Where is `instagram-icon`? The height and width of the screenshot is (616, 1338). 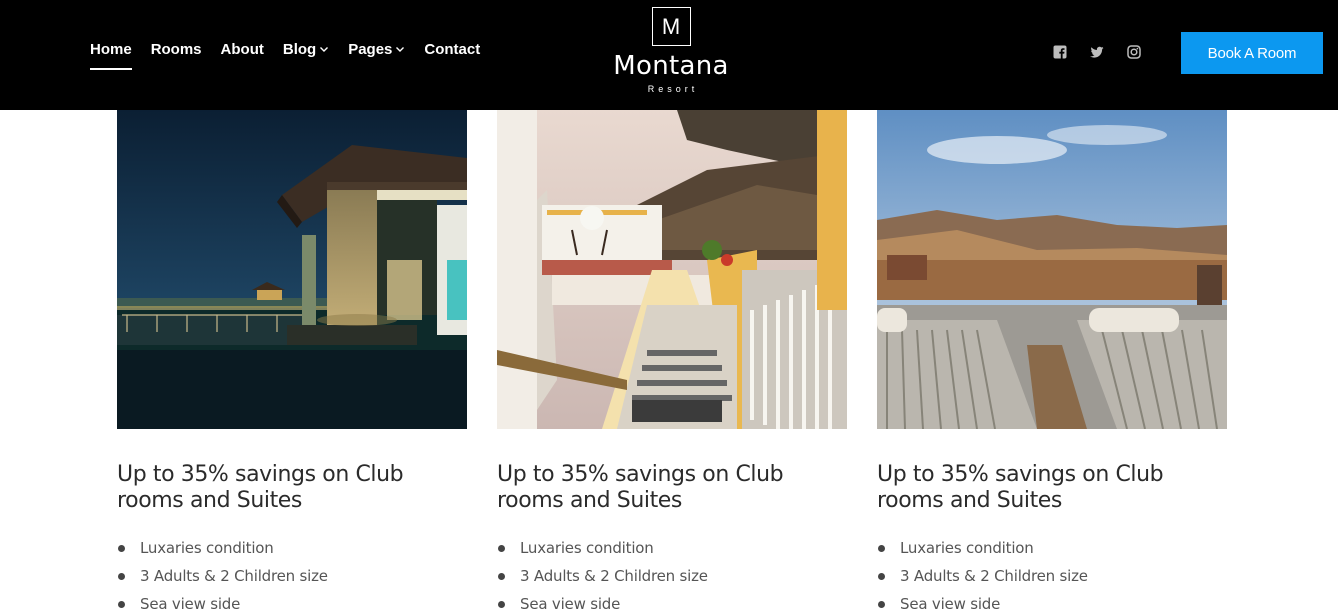
instagram-icon is located at coordinates (1134, 52).